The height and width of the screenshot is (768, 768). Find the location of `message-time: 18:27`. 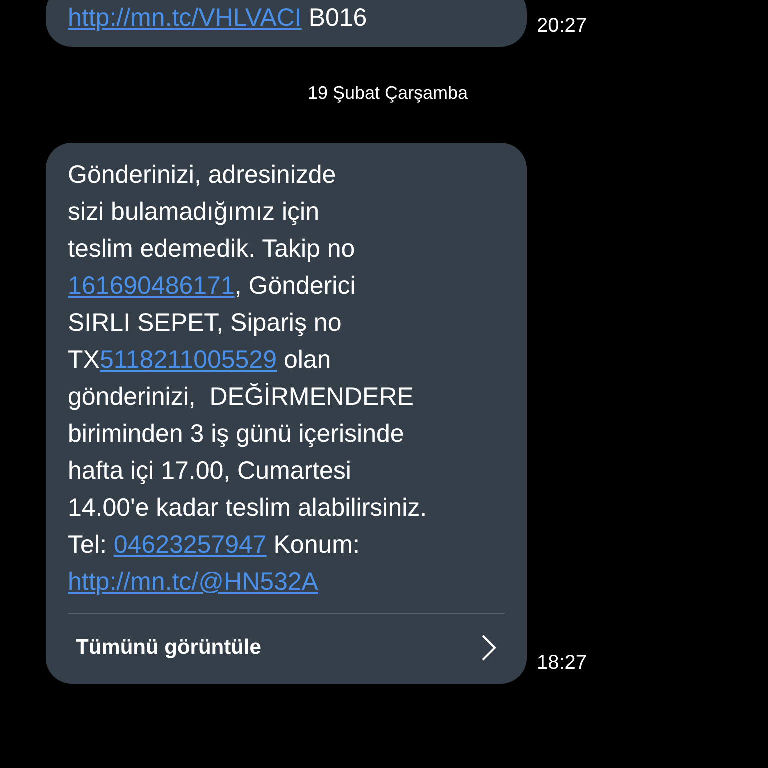

message-time: 18:27 is located at coordinates (562, 663).